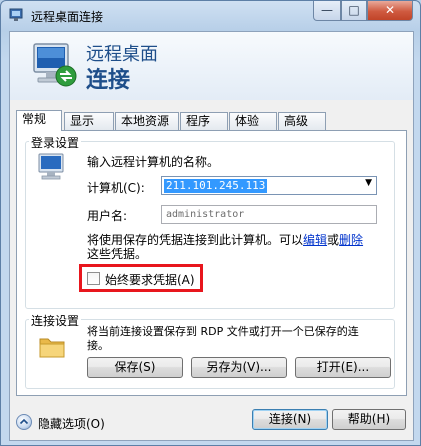 Image resolution: width=421 pixels, height=446 pixels. I want to click on connection-settings-label: 连接设置, so click(55, 320).